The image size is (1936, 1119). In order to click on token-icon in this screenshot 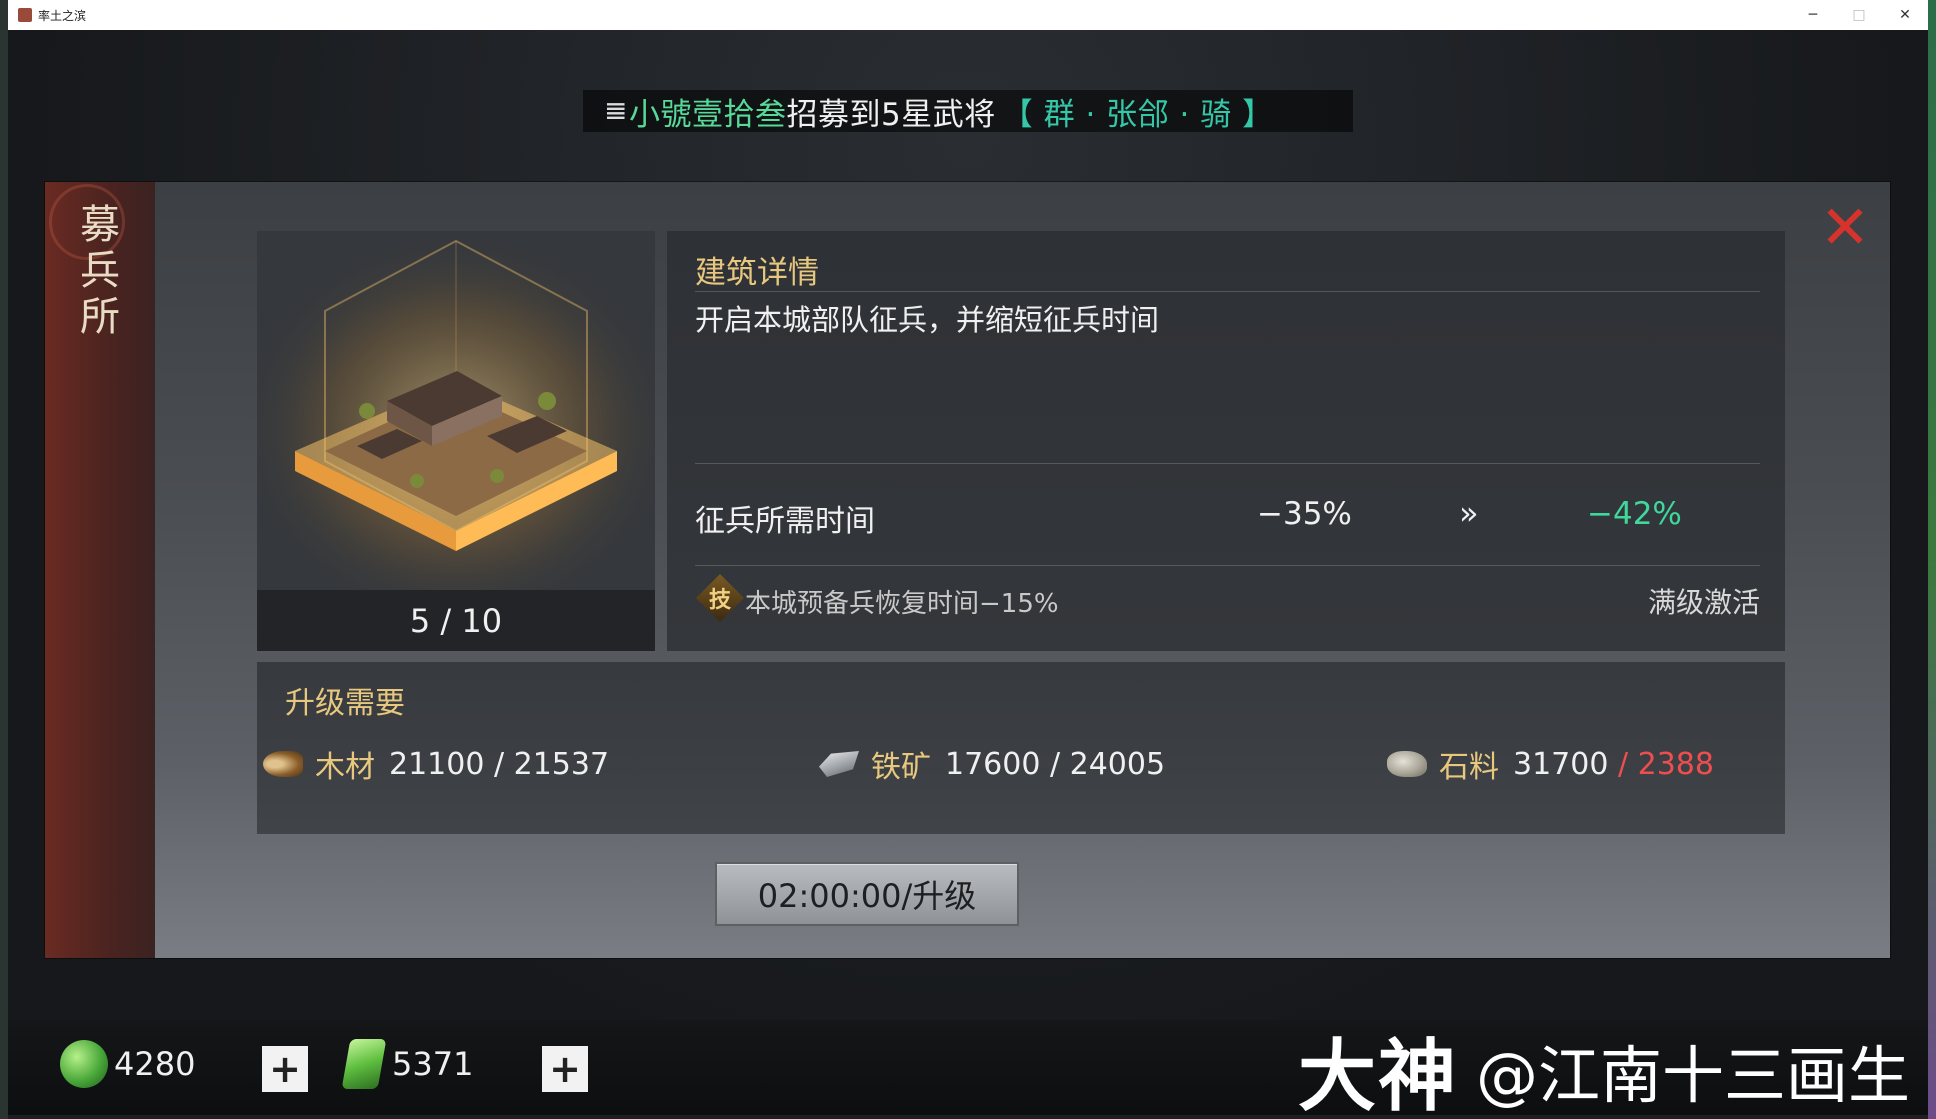, I will do `click(364, 1064)`.